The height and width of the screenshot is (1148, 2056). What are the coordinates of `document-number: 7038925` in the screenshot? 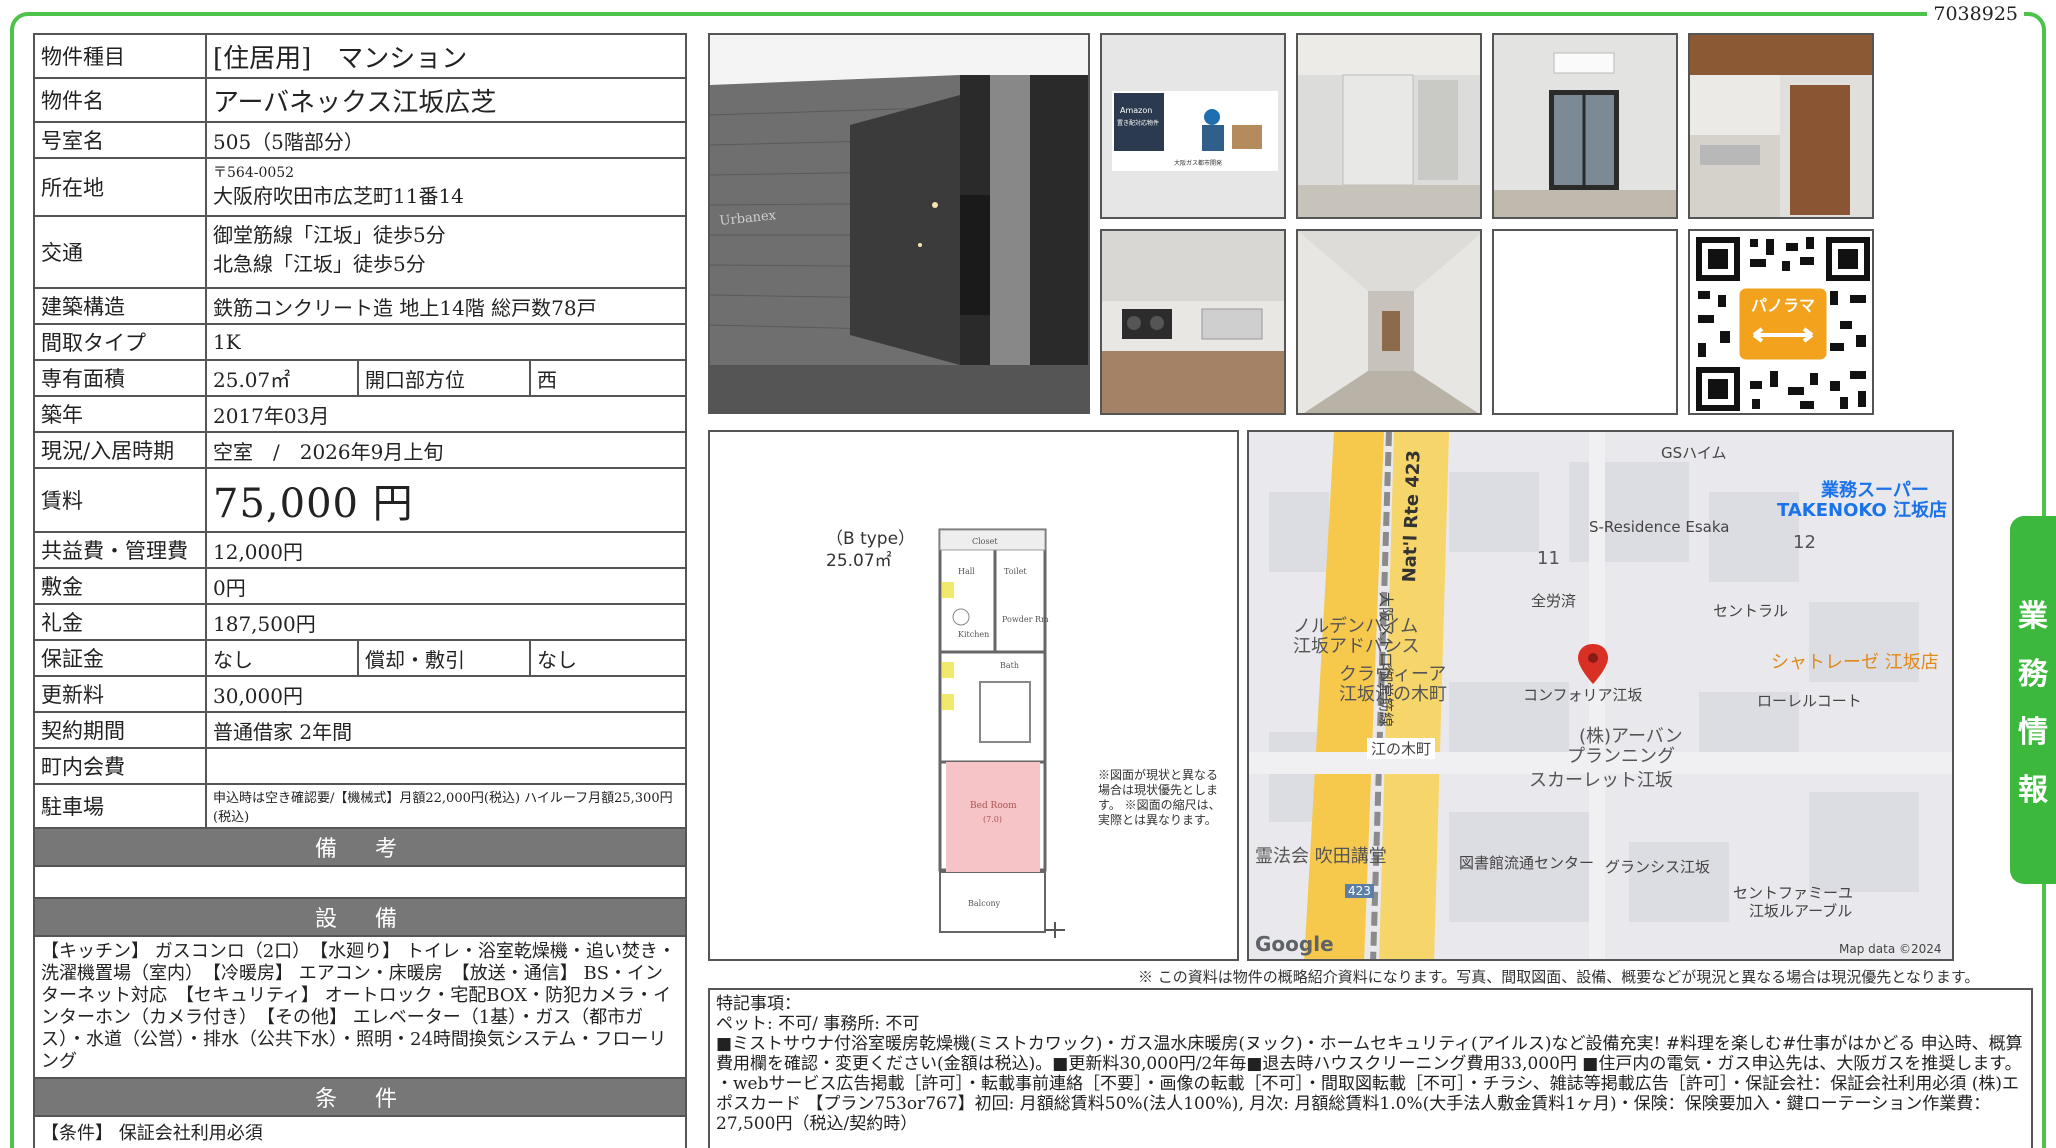 It's located at (1975, 14).